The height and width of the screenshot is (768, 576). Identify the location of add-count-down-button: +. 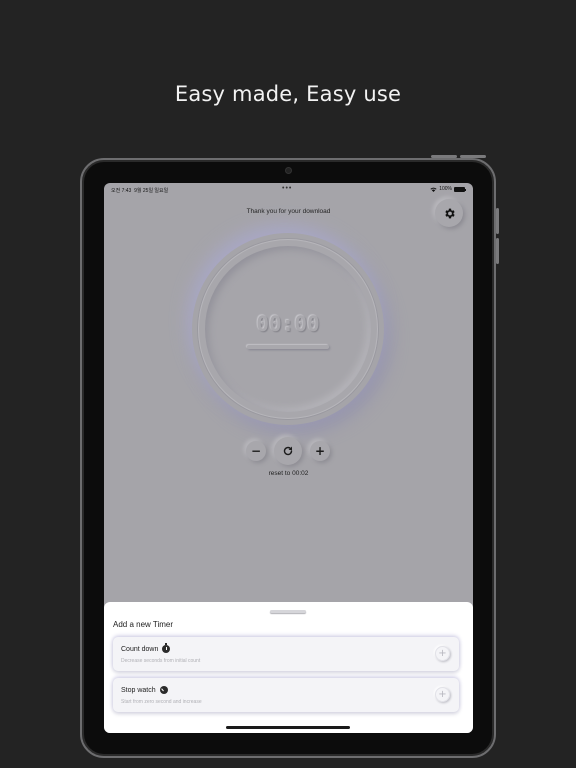
(442, 653).